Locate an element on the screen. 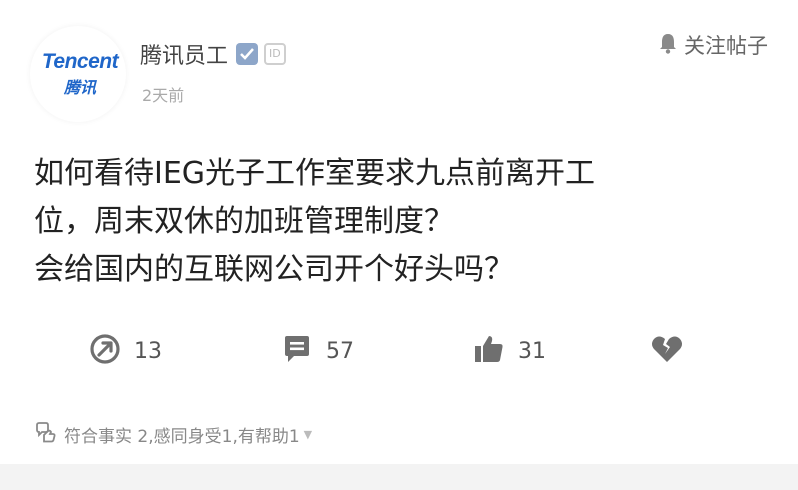 The width and height of the screenshot is (798, 490). avatar: Tencent 腾讯 is located at coordinates (78, 74).